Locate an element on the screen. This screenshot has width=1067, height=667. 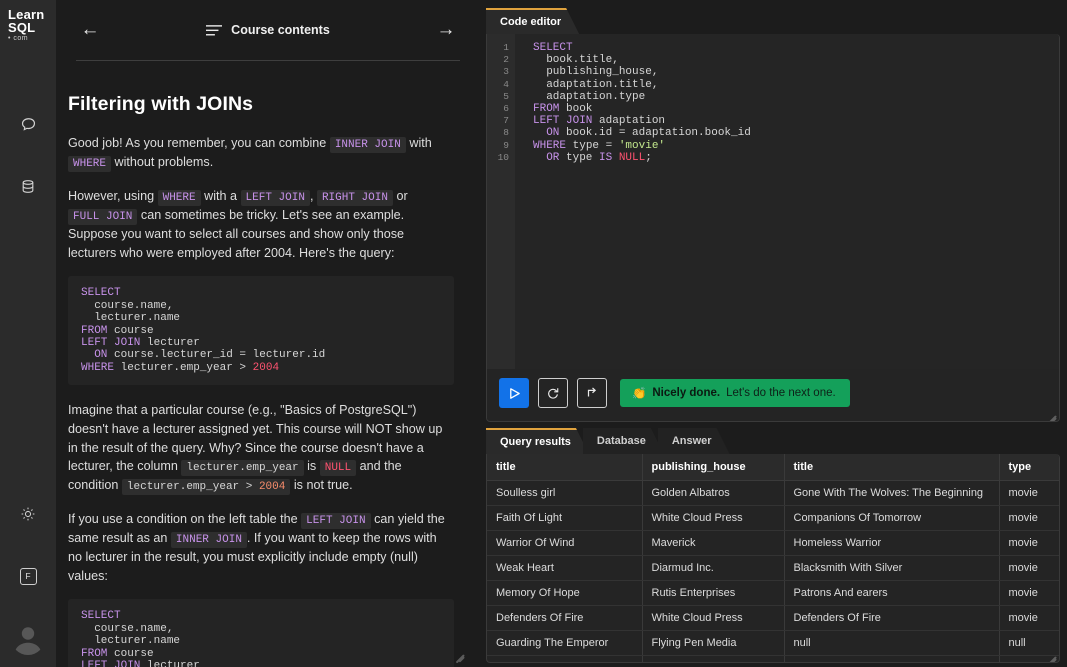
success-toast: 👏 Nicely done. Let's do the next one. is located at coordinates (735, 393).